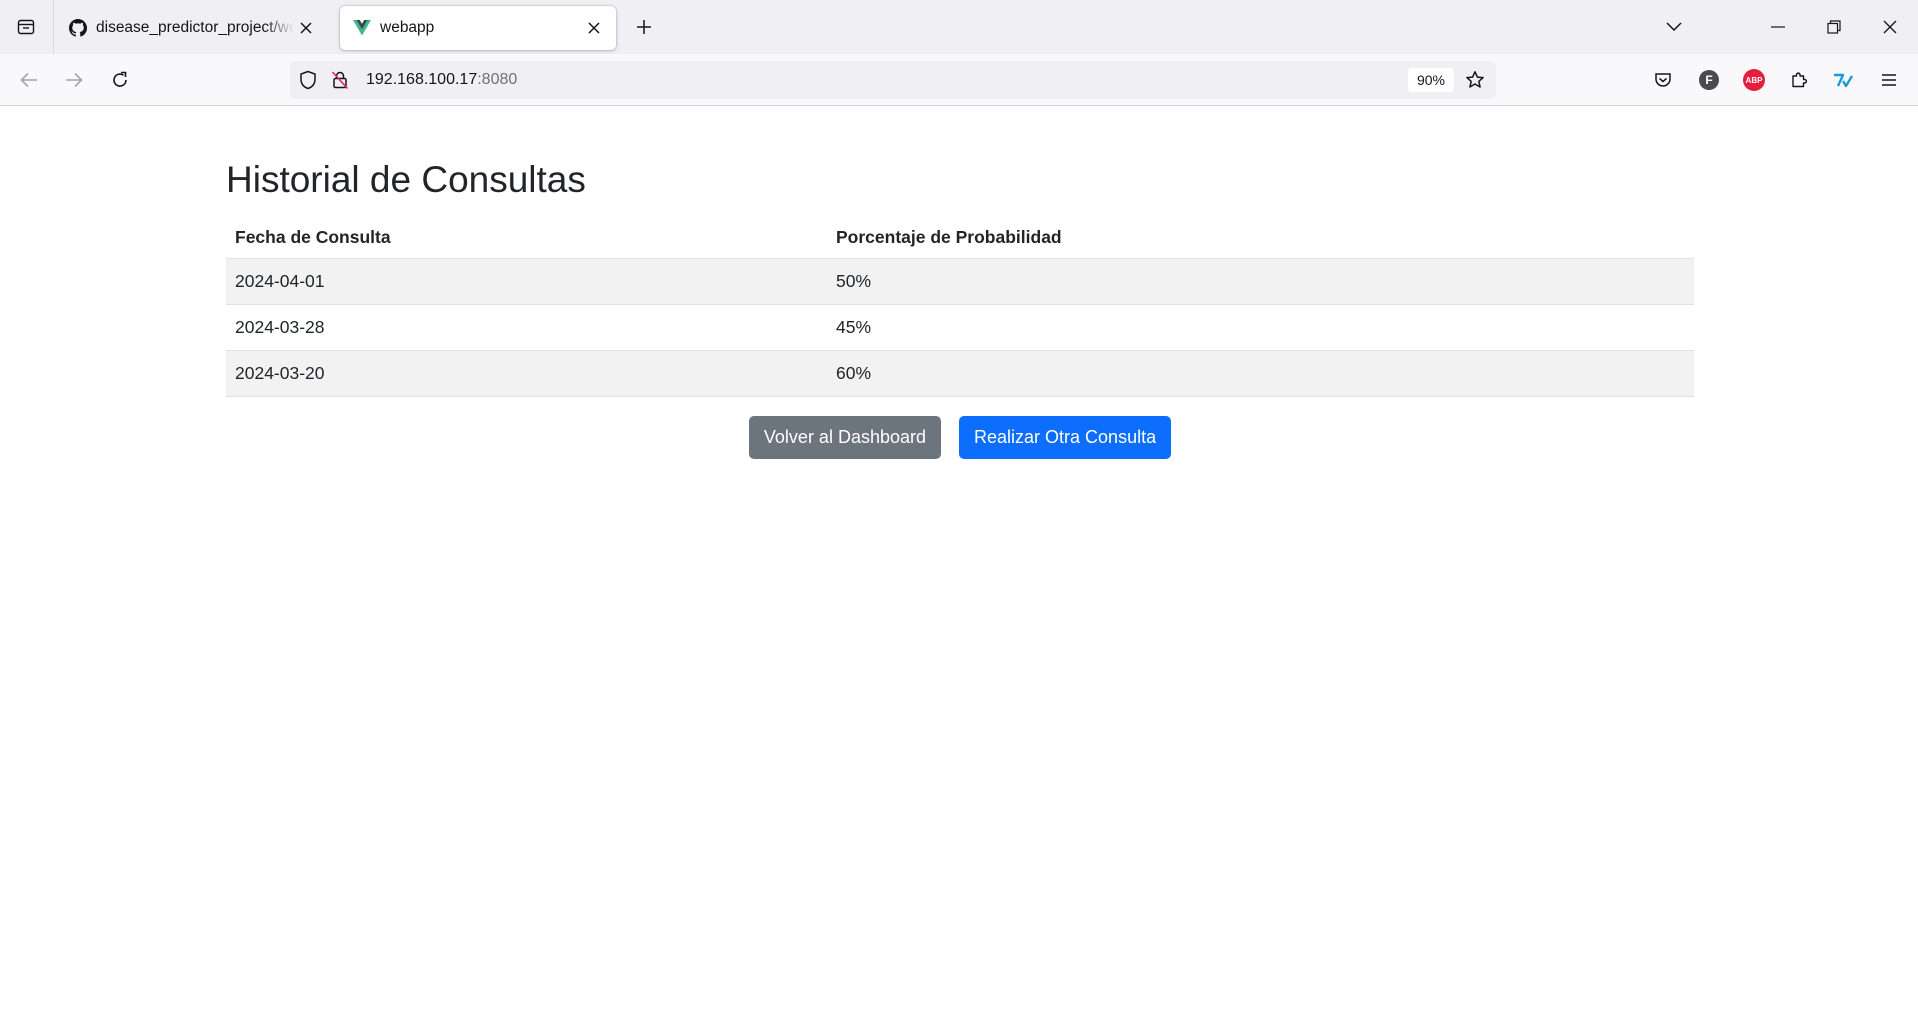 Image resolution: width=1918 pixels, height=1011 pixels. Describe the element at coordinates (526, 281) in the screenshot. I see `date-cell: 2024-04-01` at that location.